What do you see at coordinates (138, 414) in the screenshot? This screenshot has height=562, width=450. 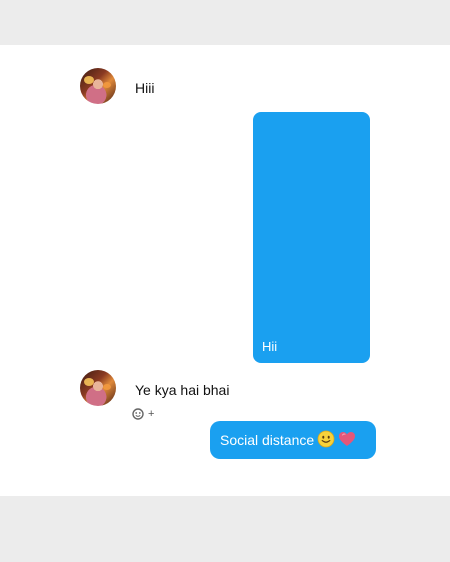 I see `add-reaction-icon` at bounding box center [138, 414].